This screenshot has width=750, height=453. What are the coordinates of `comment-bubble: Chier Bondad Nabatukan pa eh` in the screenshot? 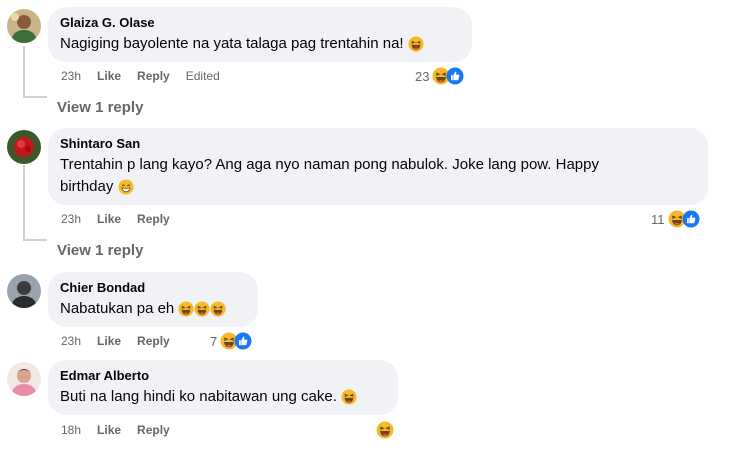 It's located at (153, 299).